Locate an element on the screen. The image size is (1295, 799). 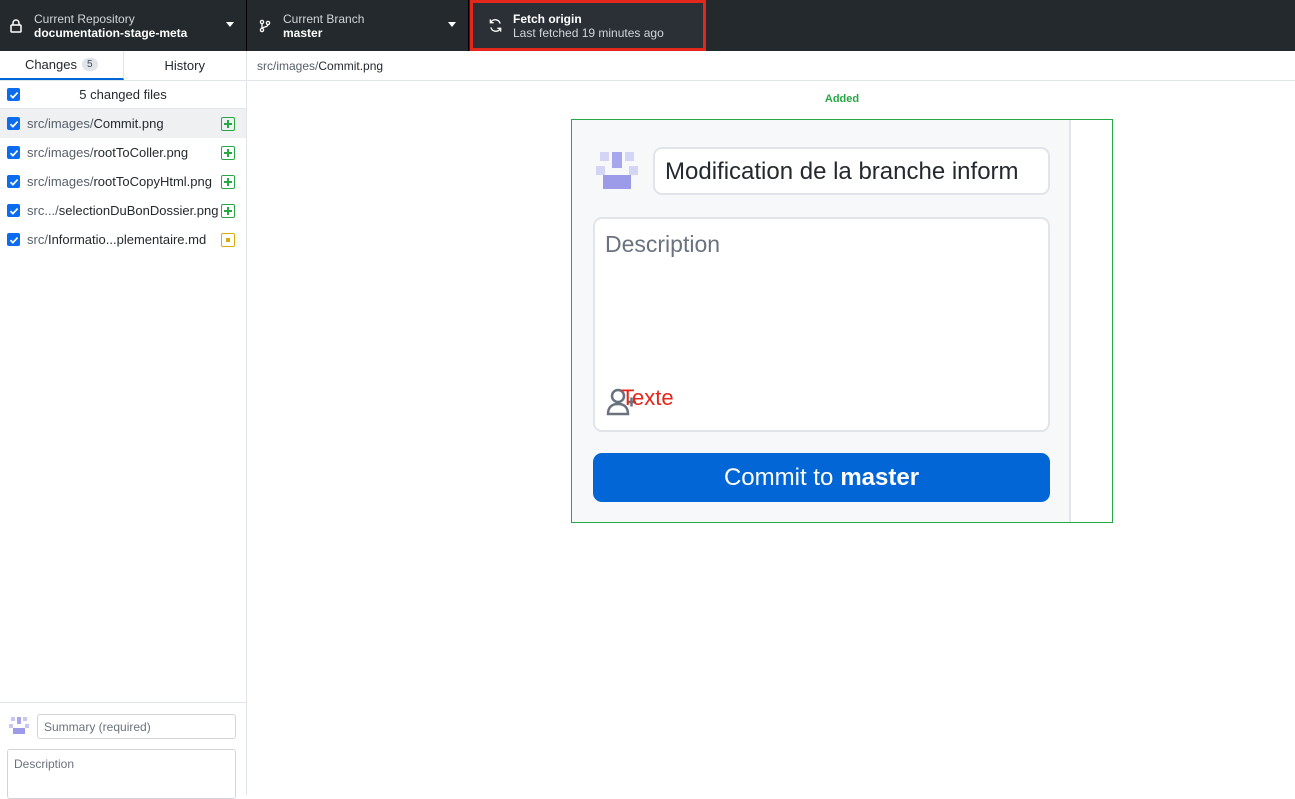
file-path: src/Informatio...plementaire.md is located at coordinates (116, 239).